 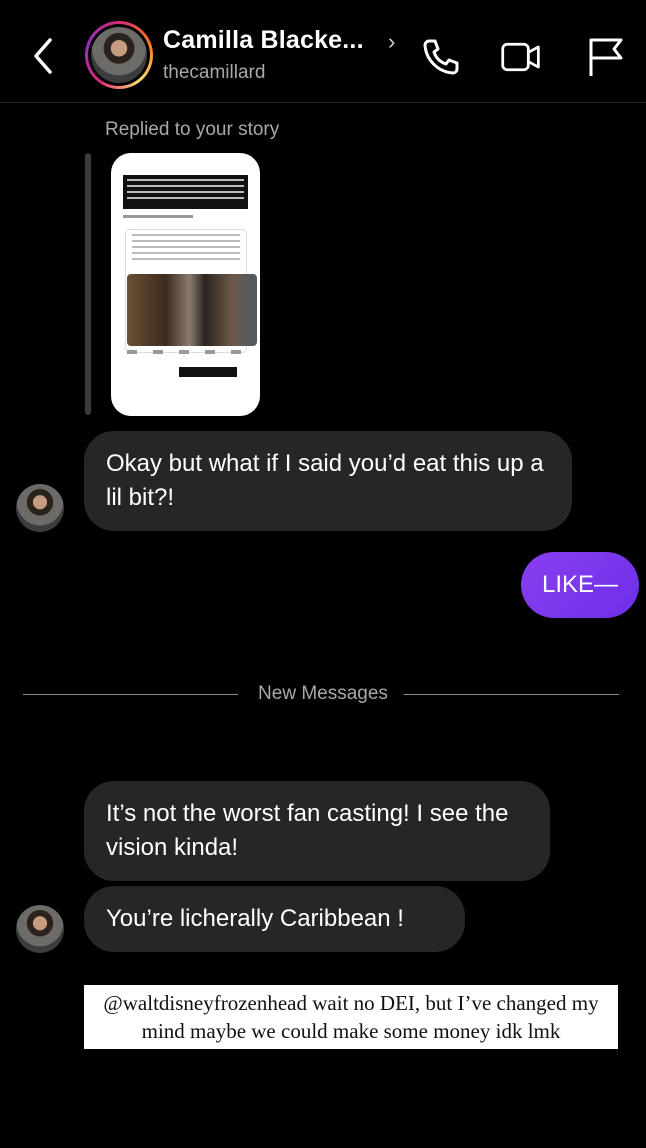 I want to click on chevron-right-icon: ›, so click(x=391, y=42).